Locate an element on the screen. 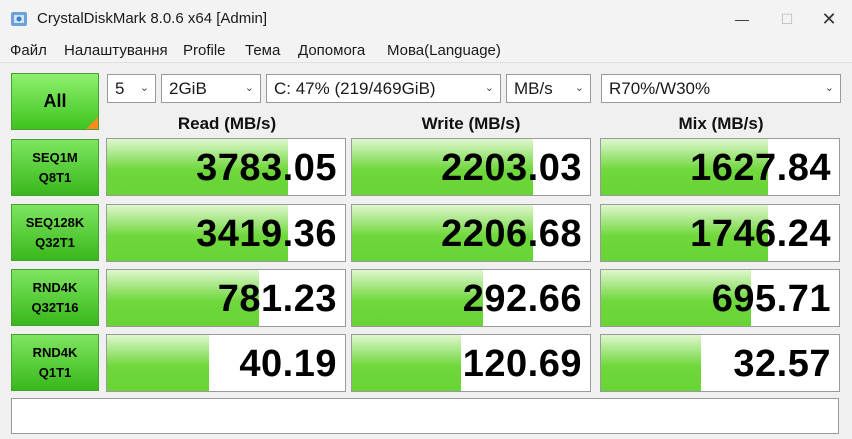  read-result: 40.19 is located at coordinates (288, 364).